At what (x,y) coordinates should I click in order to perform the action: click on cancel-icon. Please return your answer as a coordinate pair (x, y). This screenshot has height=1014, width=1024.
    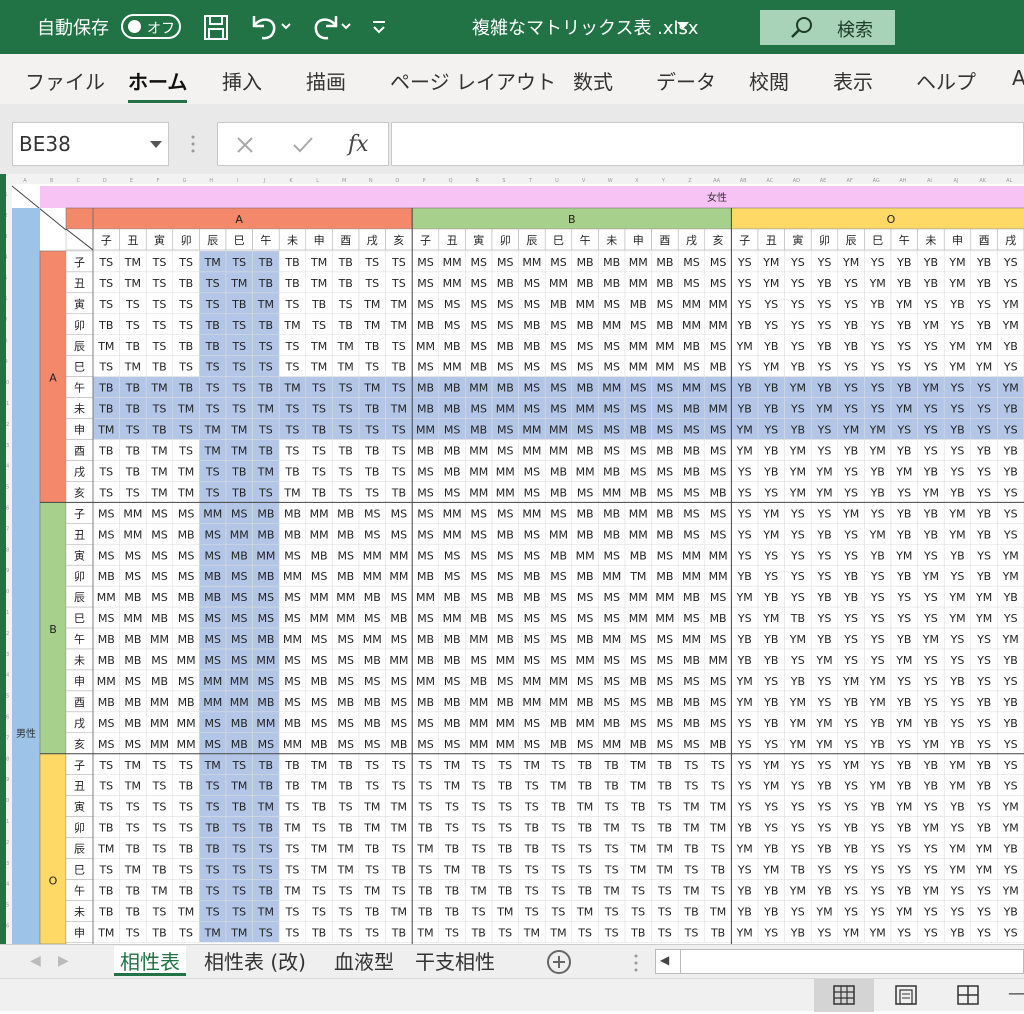
    Looking at the image, I should click on (245, 145).